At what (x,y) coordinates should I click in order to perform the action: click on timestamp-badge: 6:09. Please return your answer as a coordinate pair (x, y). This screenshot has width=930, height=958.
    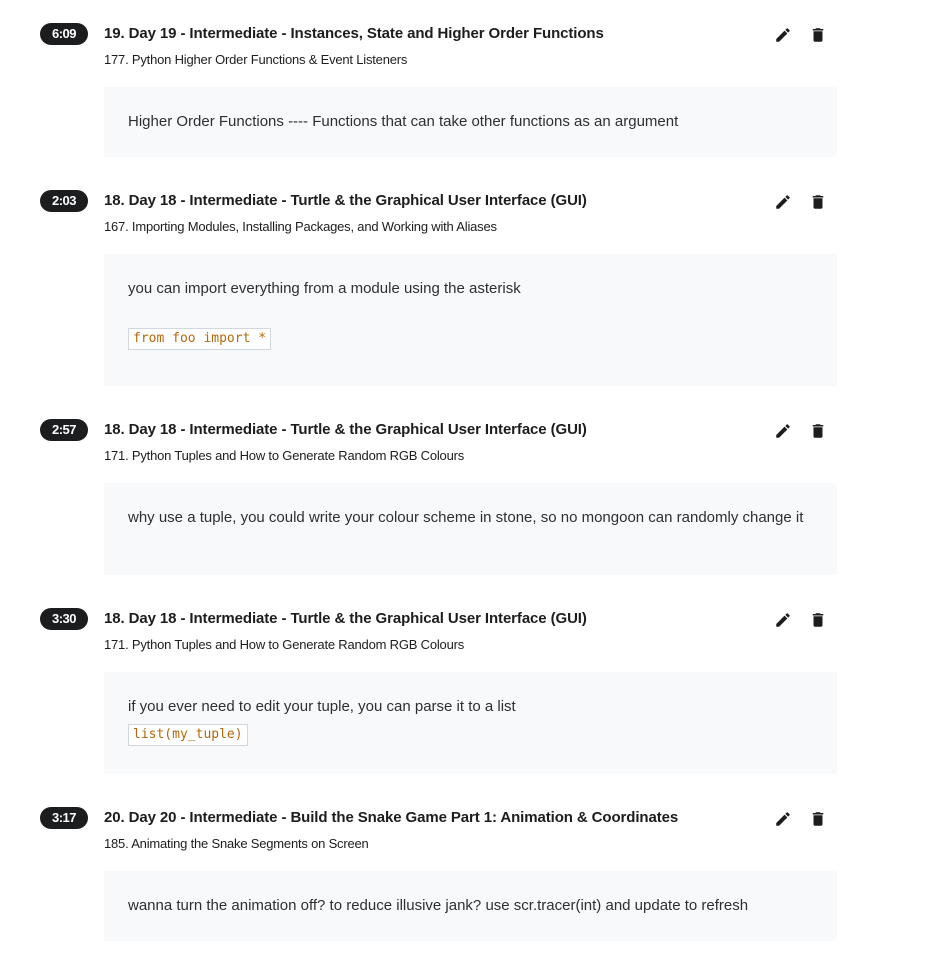
    Looking at the image, I should click on (64, 34).